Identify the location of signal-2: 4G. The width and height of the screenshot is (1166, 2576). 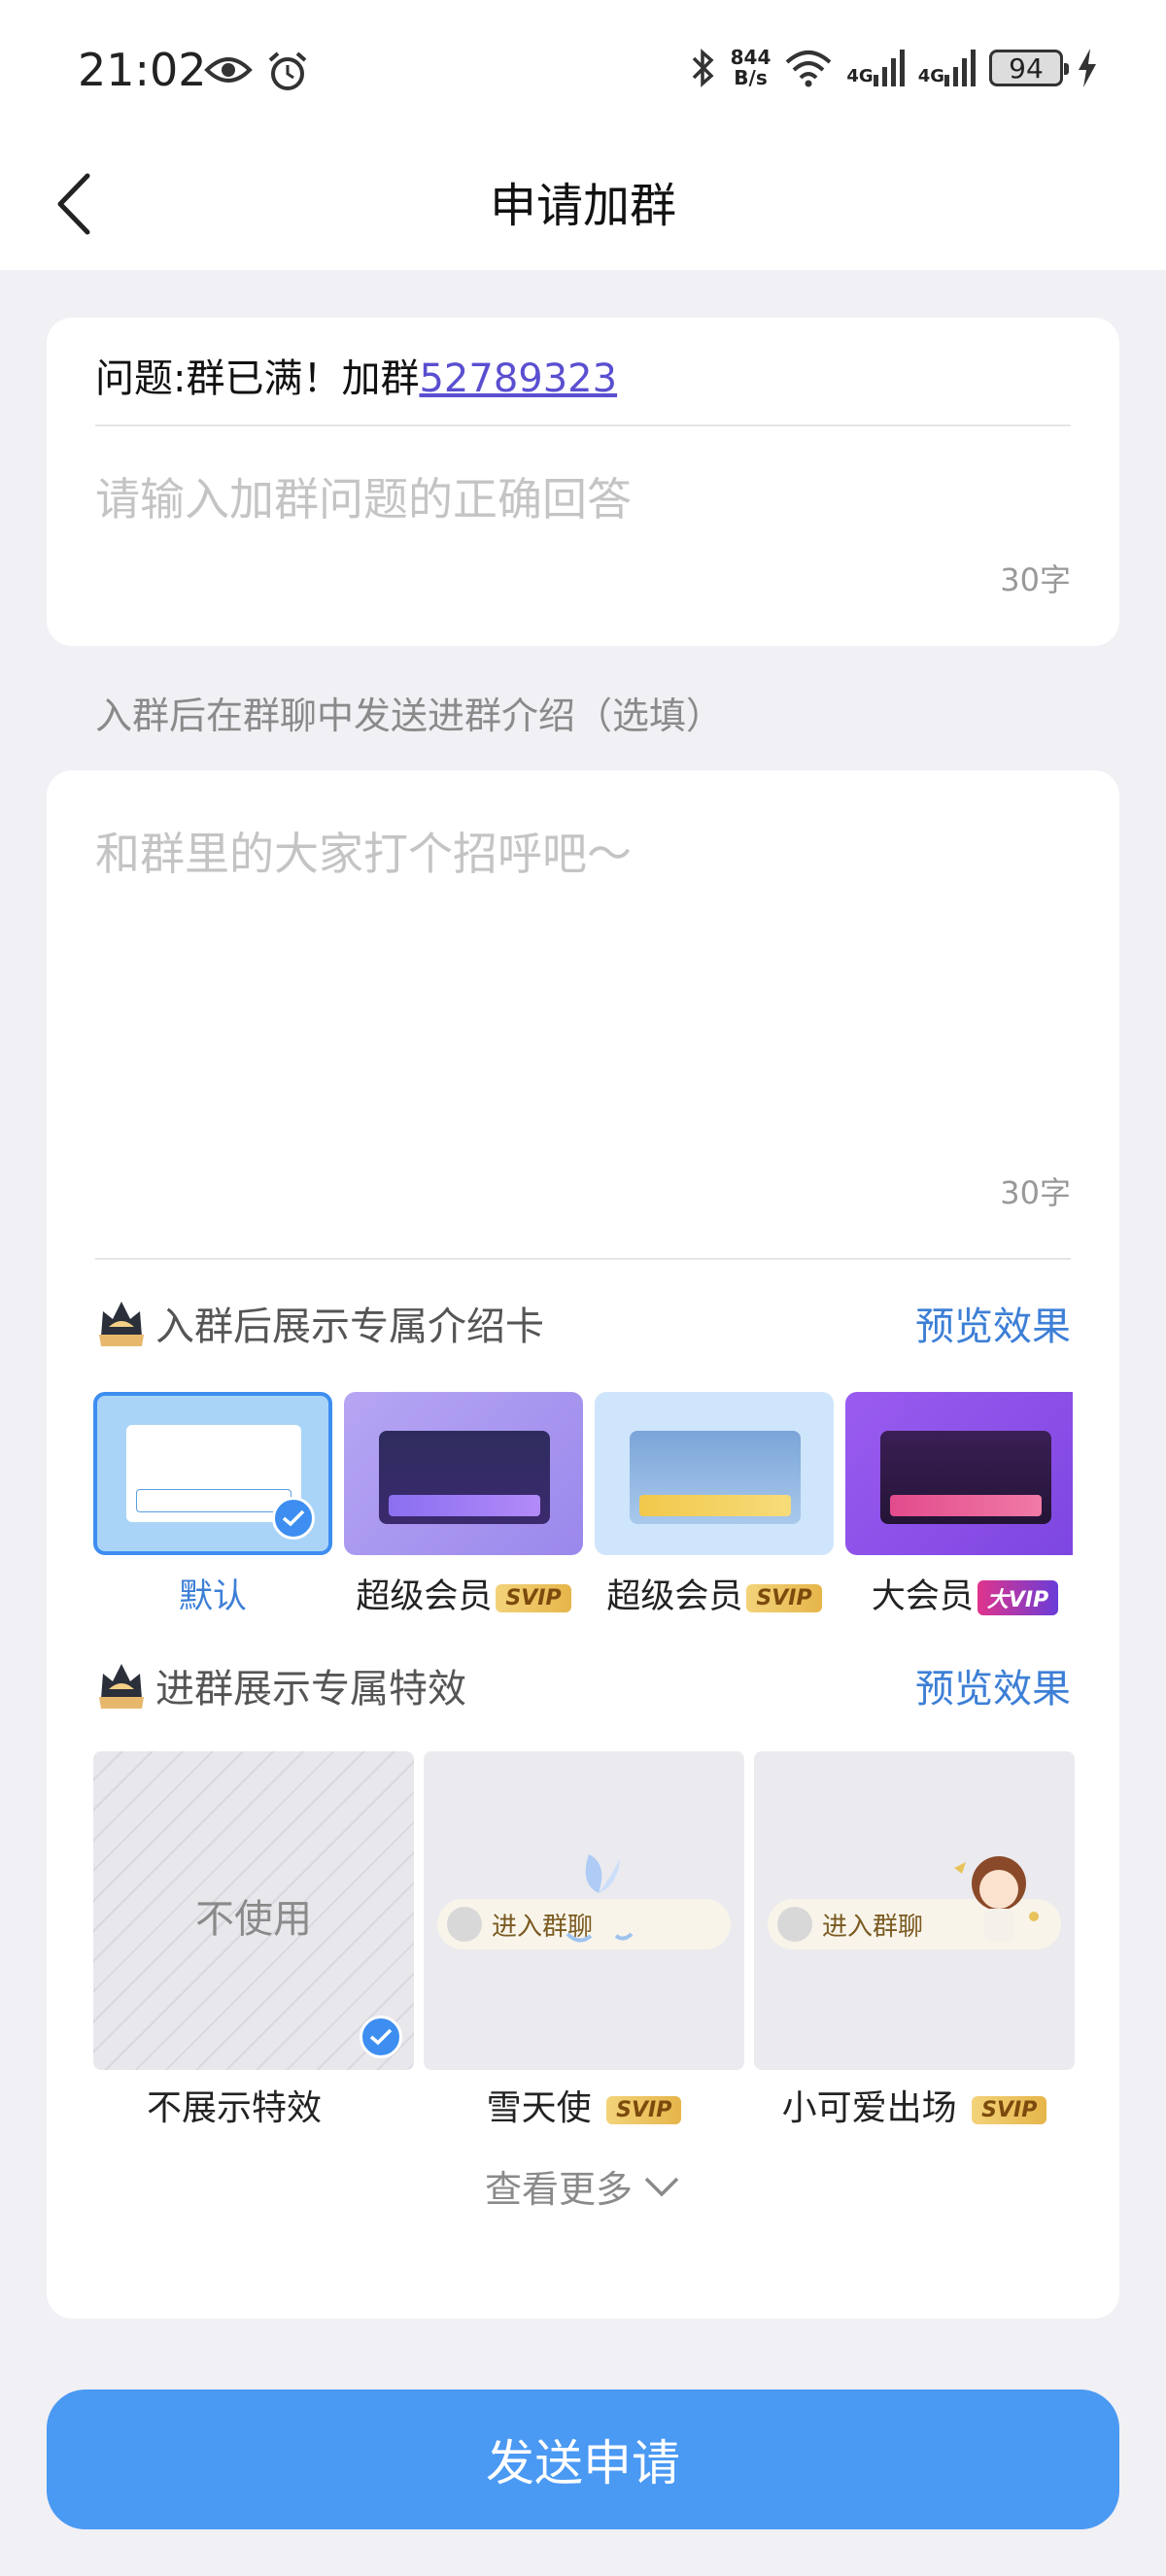
(947, 68).